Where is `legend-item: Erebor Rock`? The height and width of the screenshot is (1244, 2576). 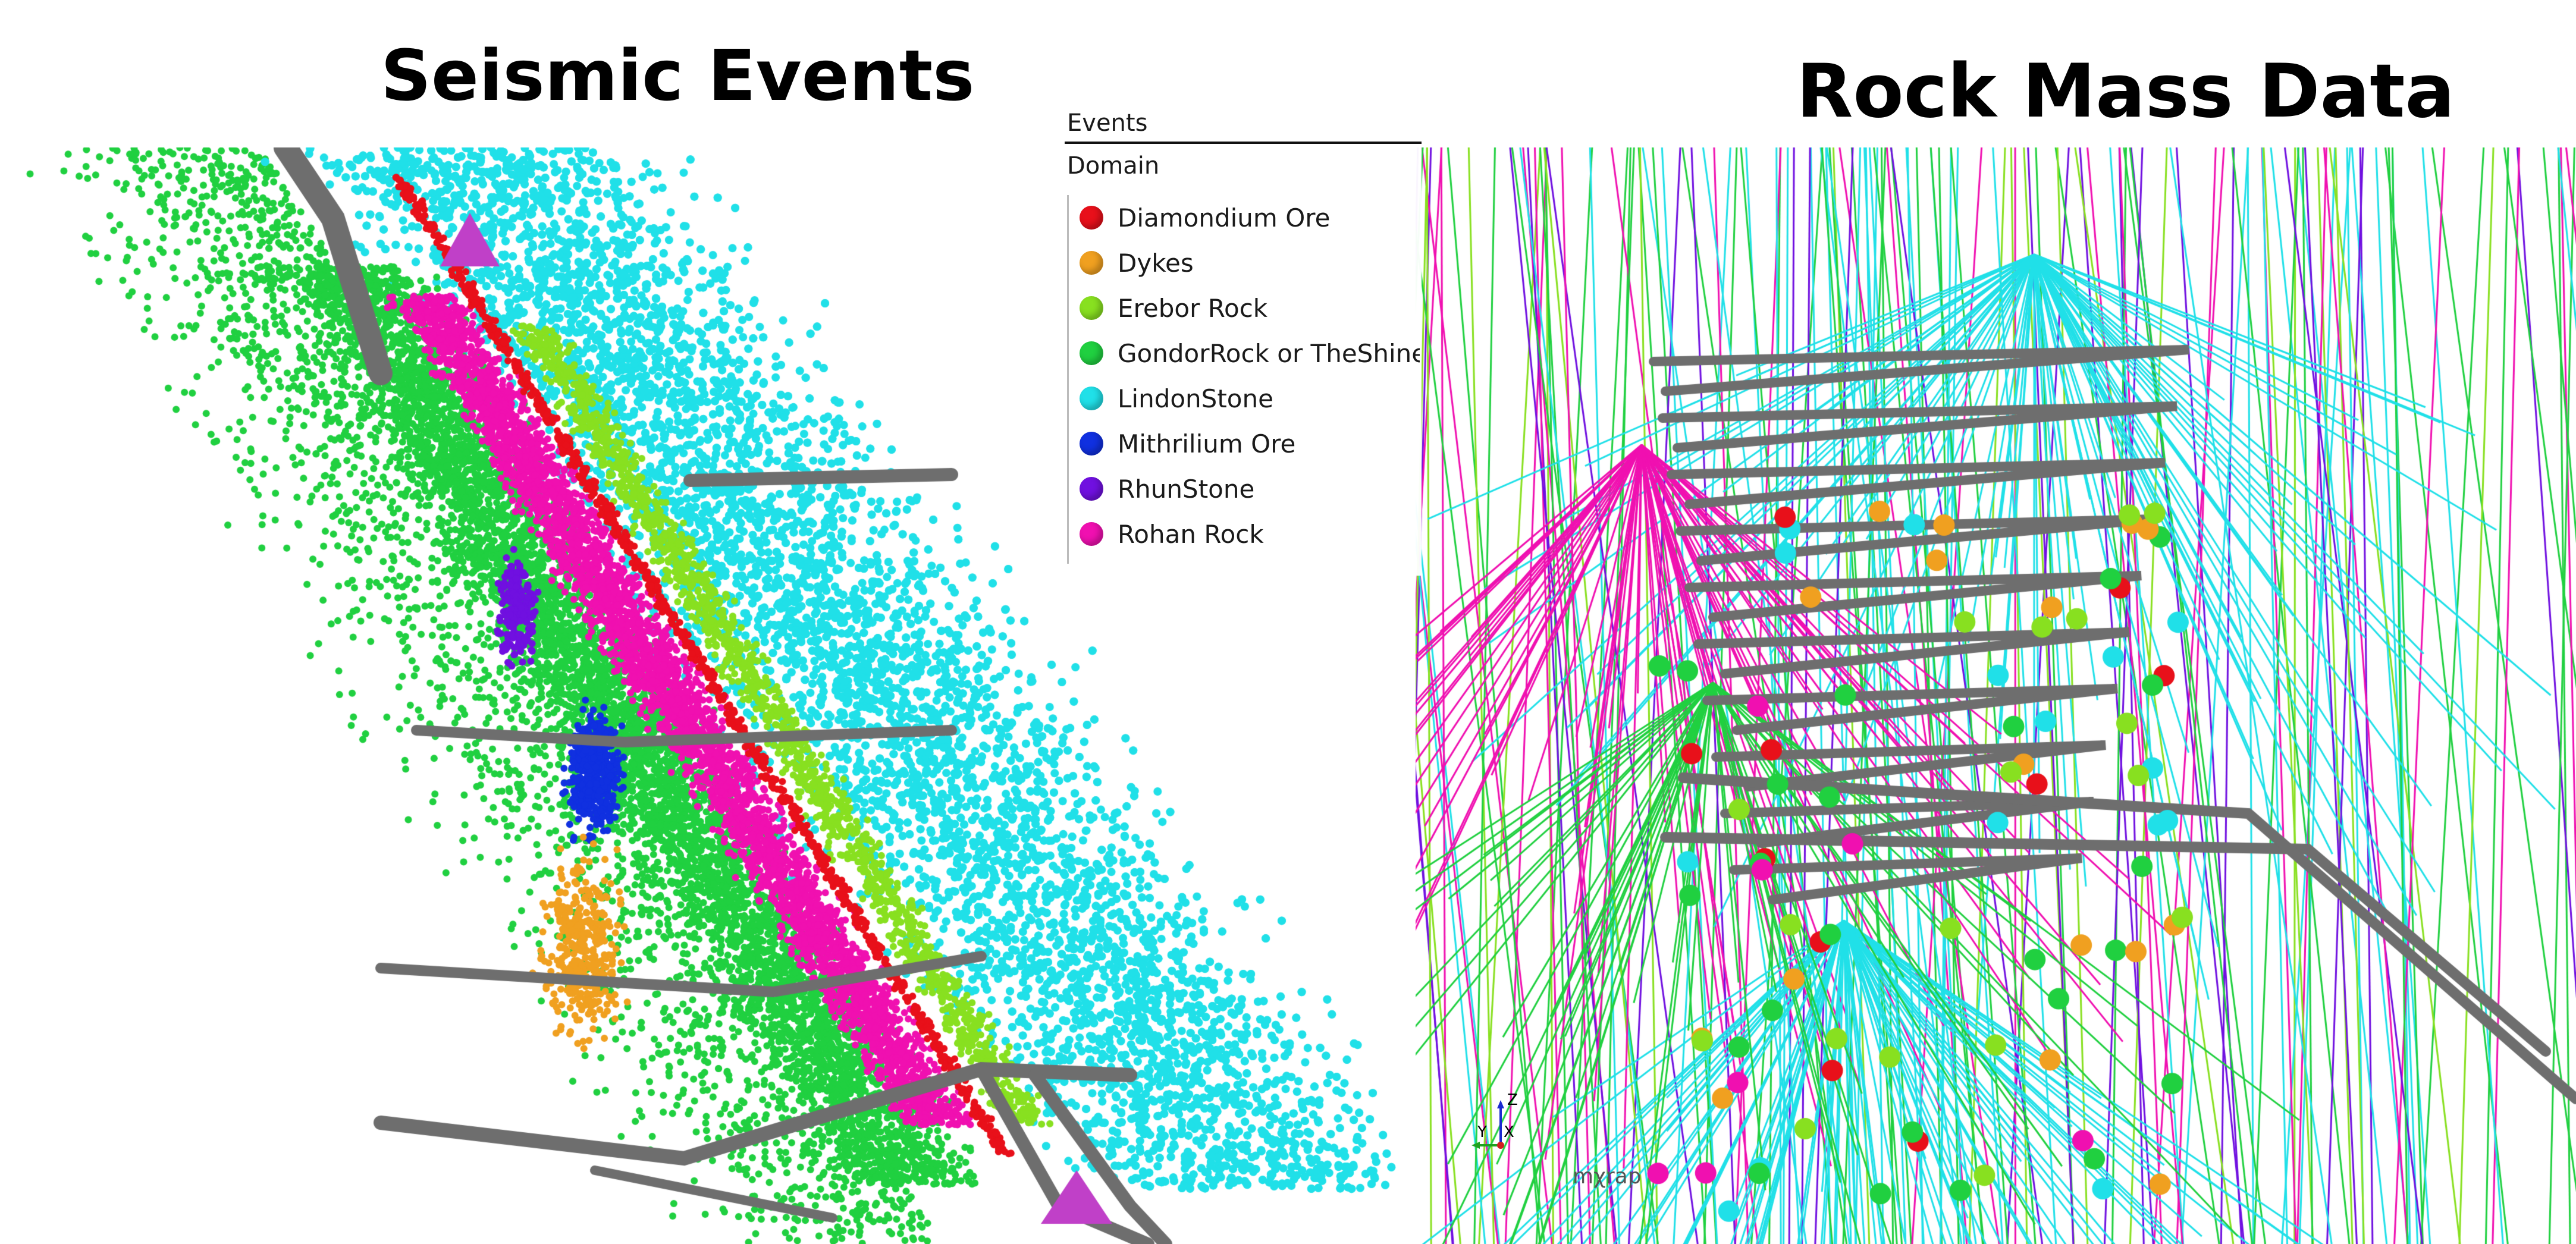
legend-item: Erebor Rock is located at coordinates (1244, 308).